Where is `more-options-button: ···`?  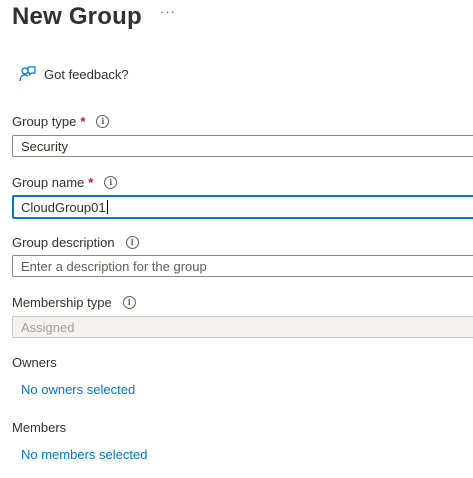 more-options-button: ··· is located at coordinates (168, 12).